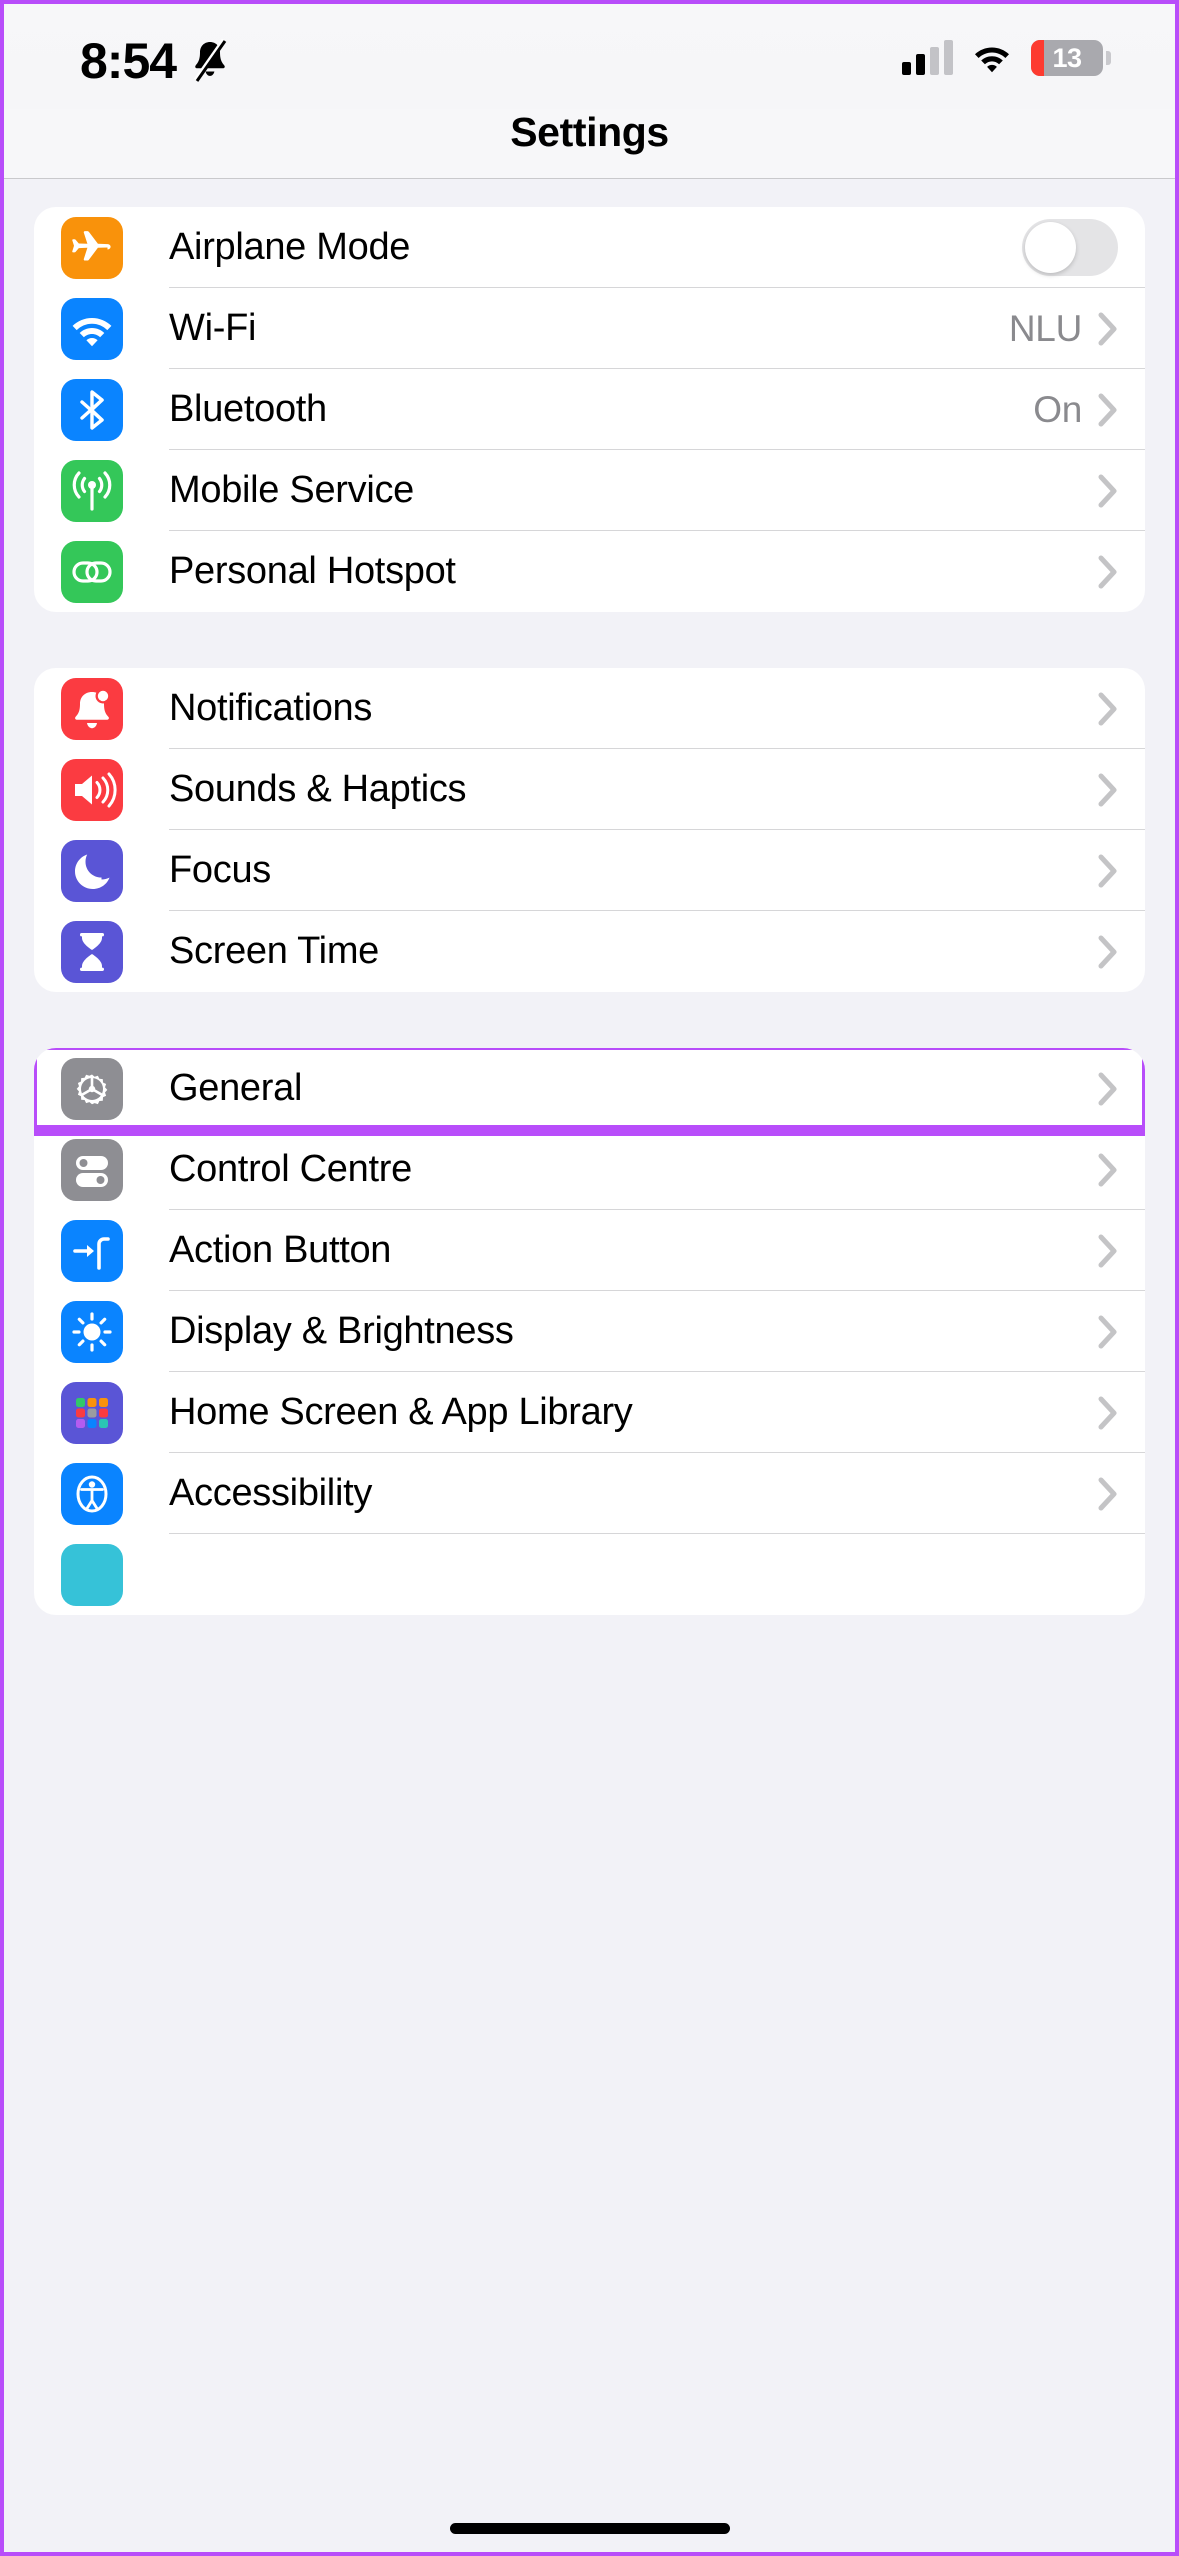 The height and width of the screenshot is (2556, 1179). What do you see at coordinates (128, 61) in the screenshot?
I see `status-bar-clock: 8:54` at bounding box center [128, 61].